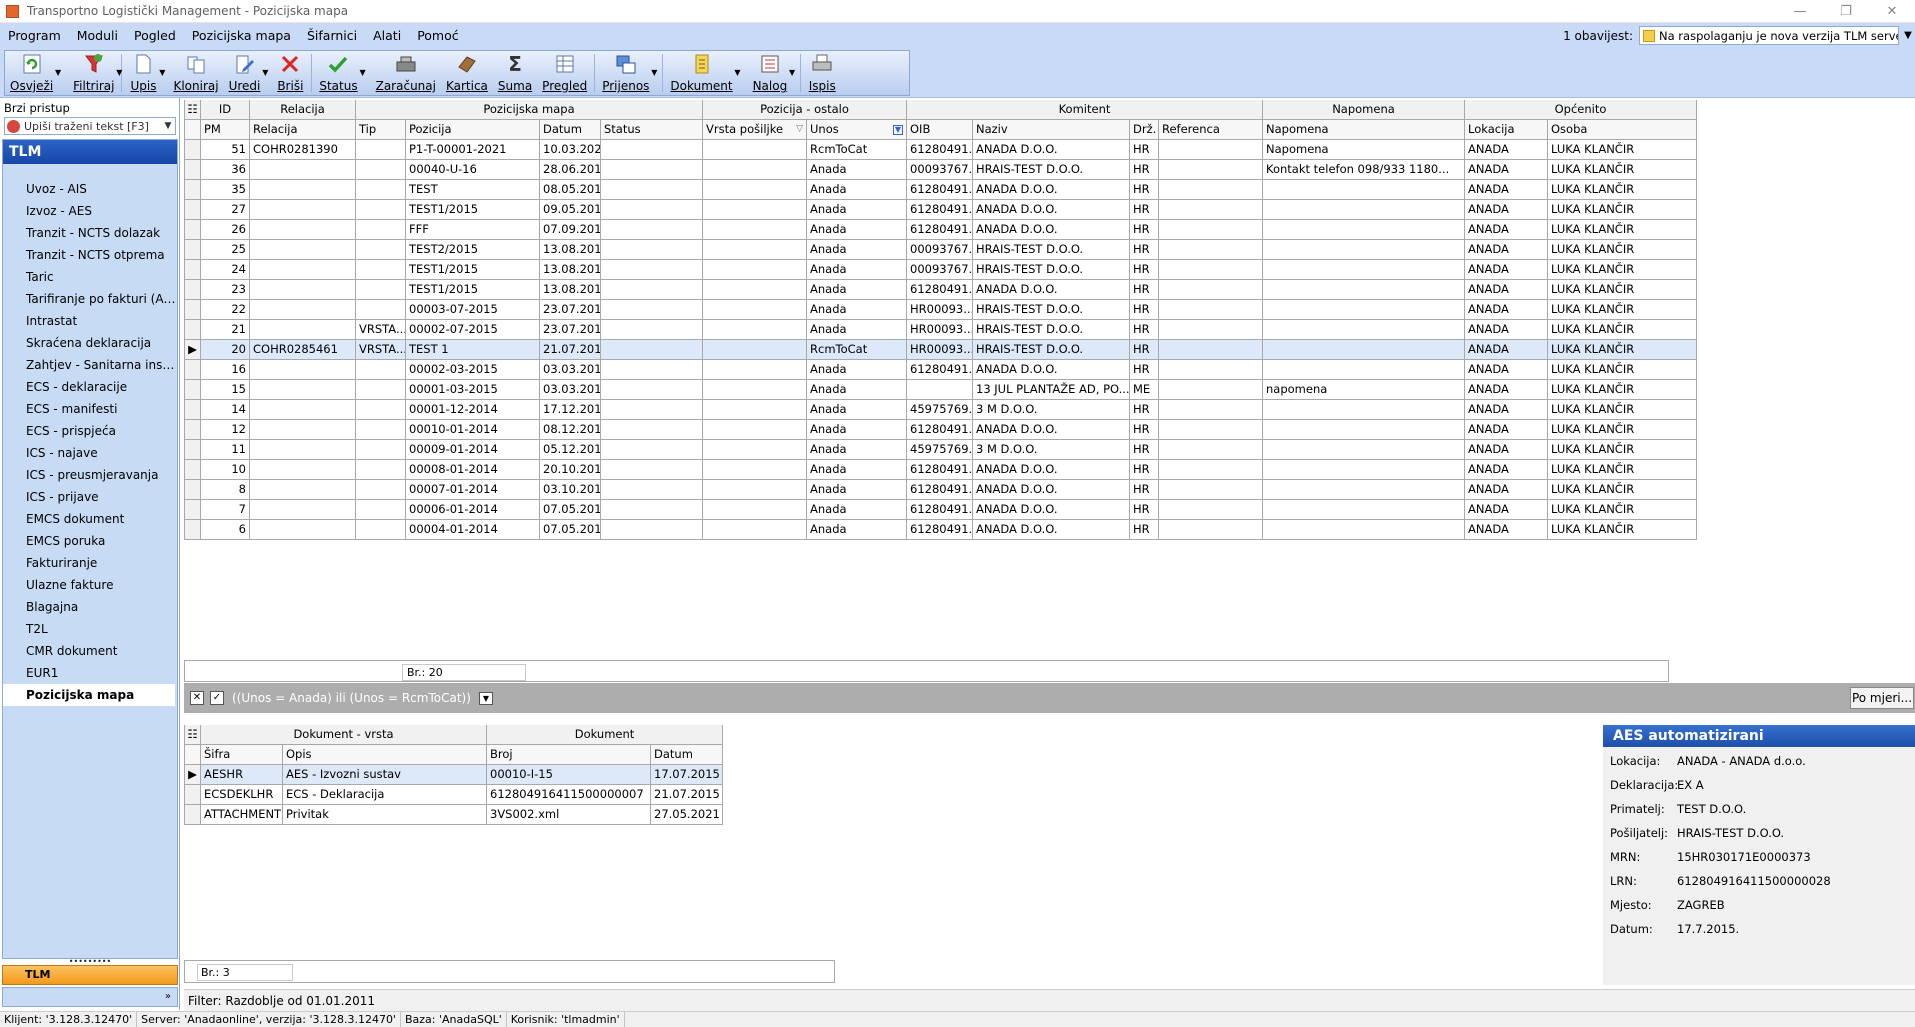 The image size is (1915, 1027). What do you see at coordinates (1144, 130) in the screenshot?
I see `column-header: Drž.` at bounding box center [1144, 130].